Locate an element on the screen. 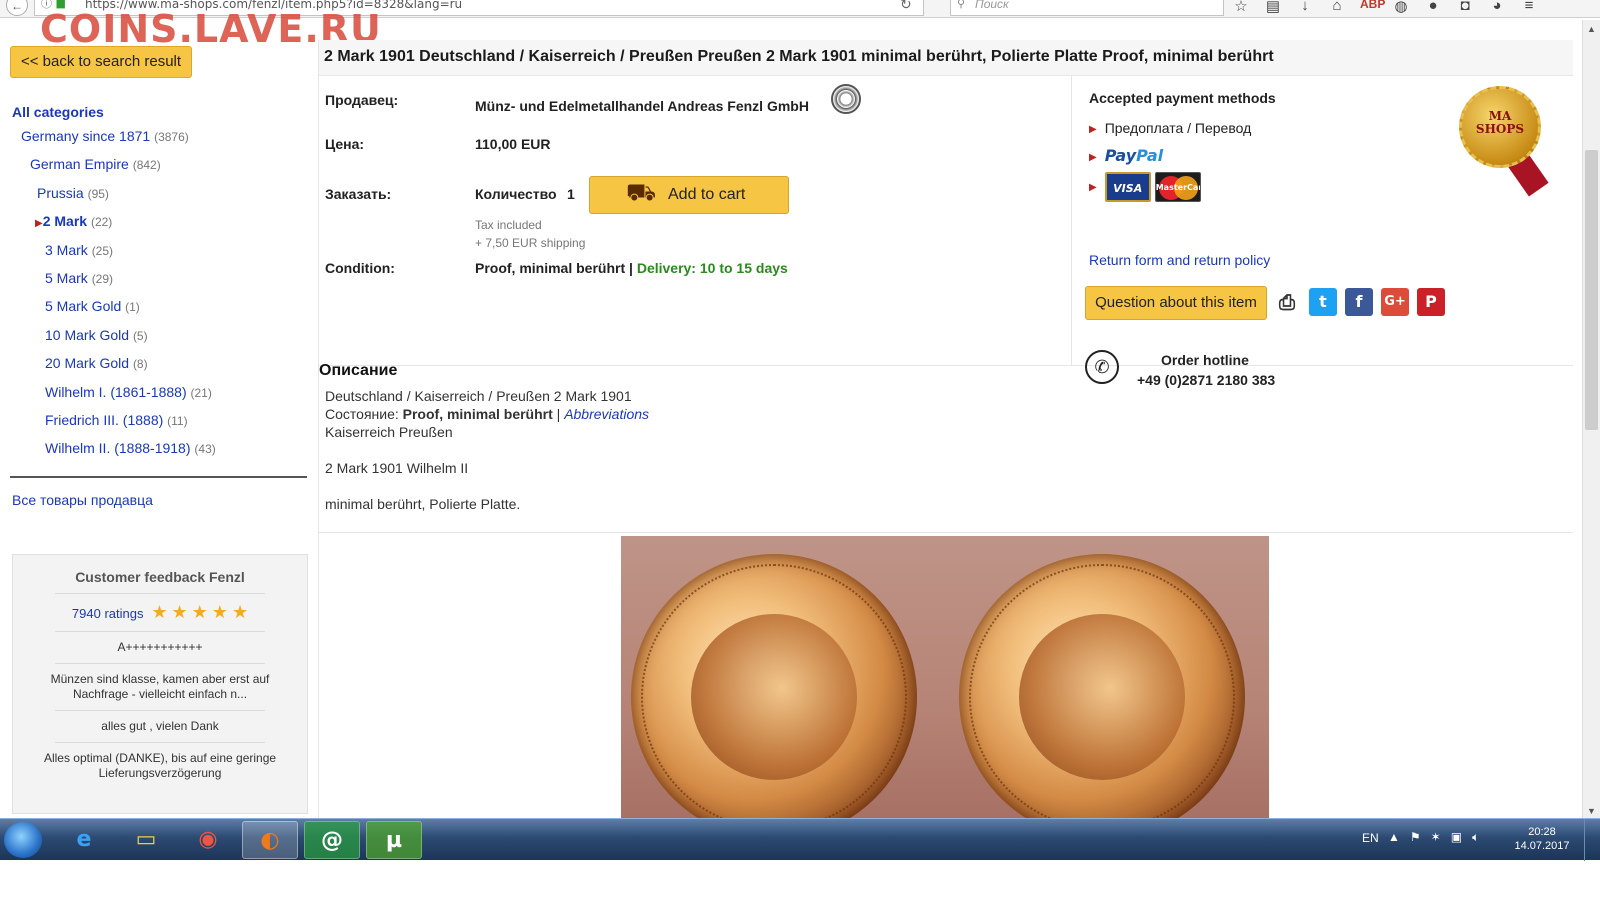  category-count: (43) is located at coordinates (205, 449).